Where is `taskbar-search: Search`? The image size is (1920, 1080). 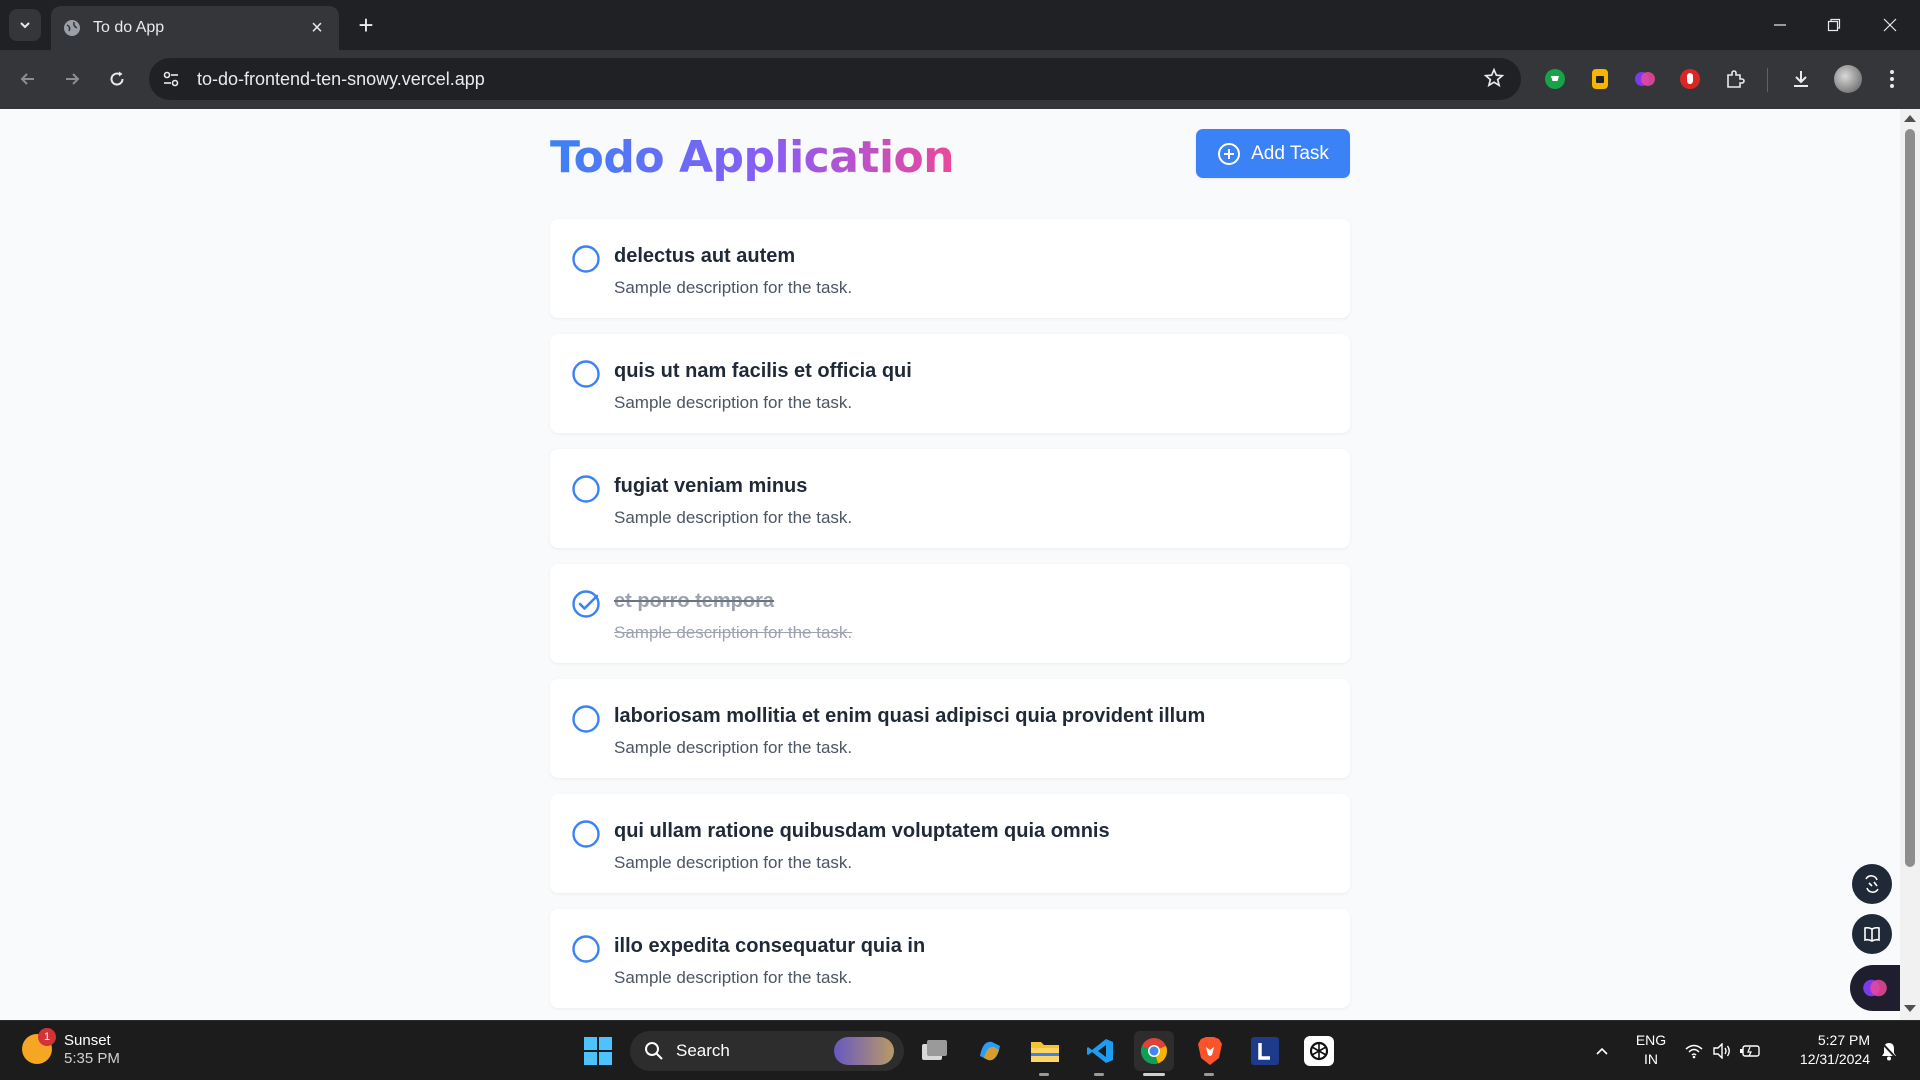
taskbar-search: Search is located at coordinates (767, 1051).